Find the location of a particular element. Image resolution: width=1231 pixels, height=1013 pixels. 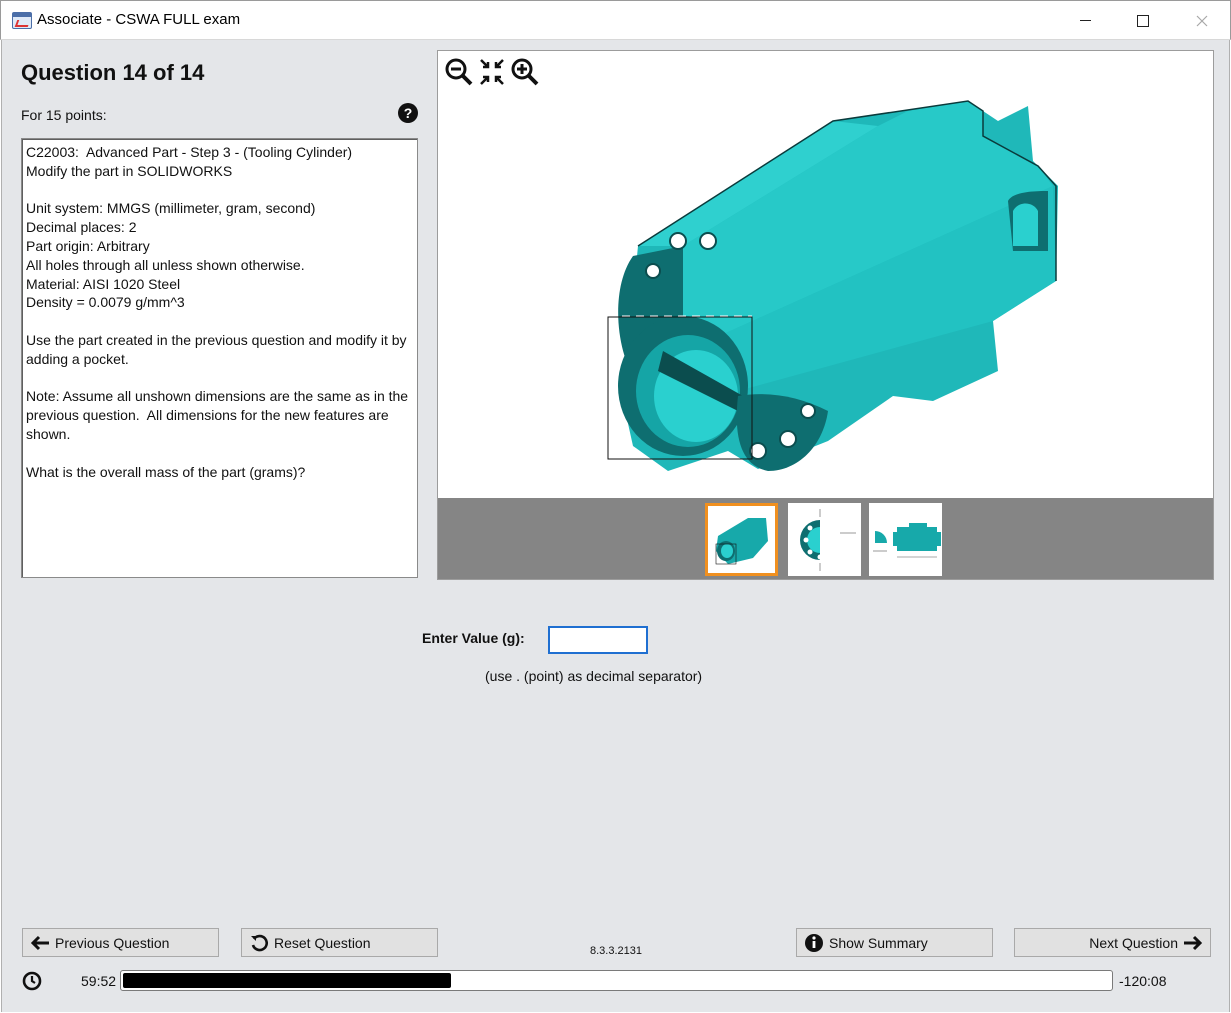

zoom-in-icon is located at coordinates (525, 72).